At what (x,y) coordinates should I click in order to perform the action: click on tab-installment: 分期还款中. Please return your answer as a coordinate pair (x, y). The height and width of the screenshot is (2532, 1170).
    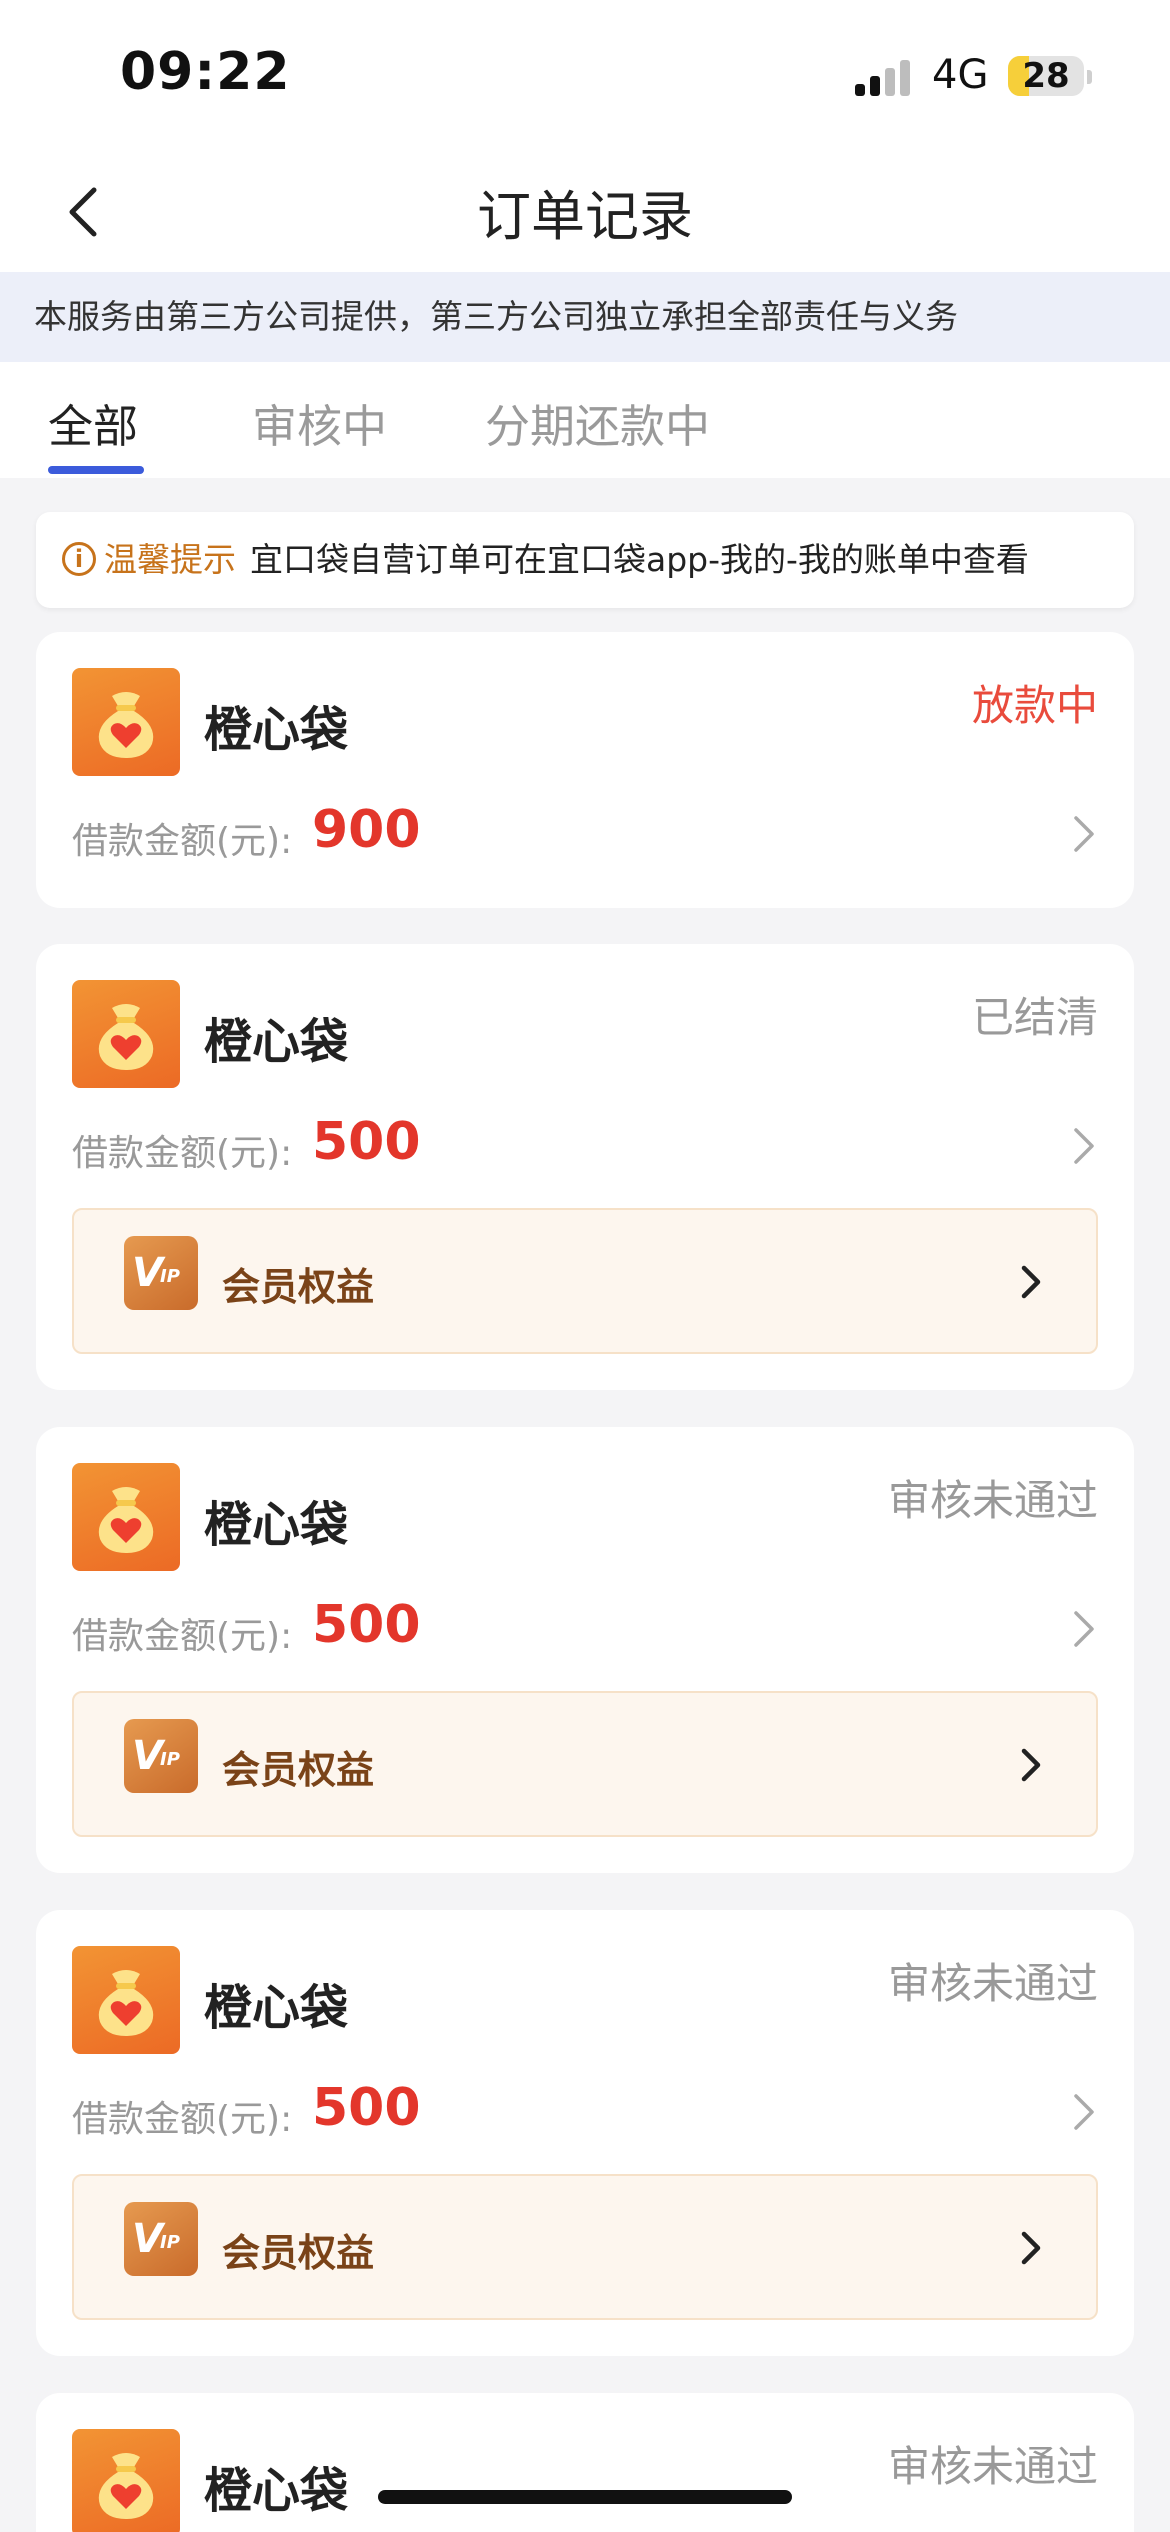
    Looking at the image, I should click on (597, 422).